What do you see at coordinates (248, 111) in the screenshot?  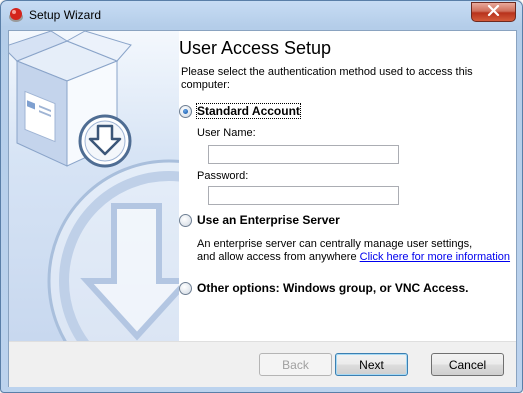 I see `standard-account-label: Standard Account` at bounding box center [248, 111].